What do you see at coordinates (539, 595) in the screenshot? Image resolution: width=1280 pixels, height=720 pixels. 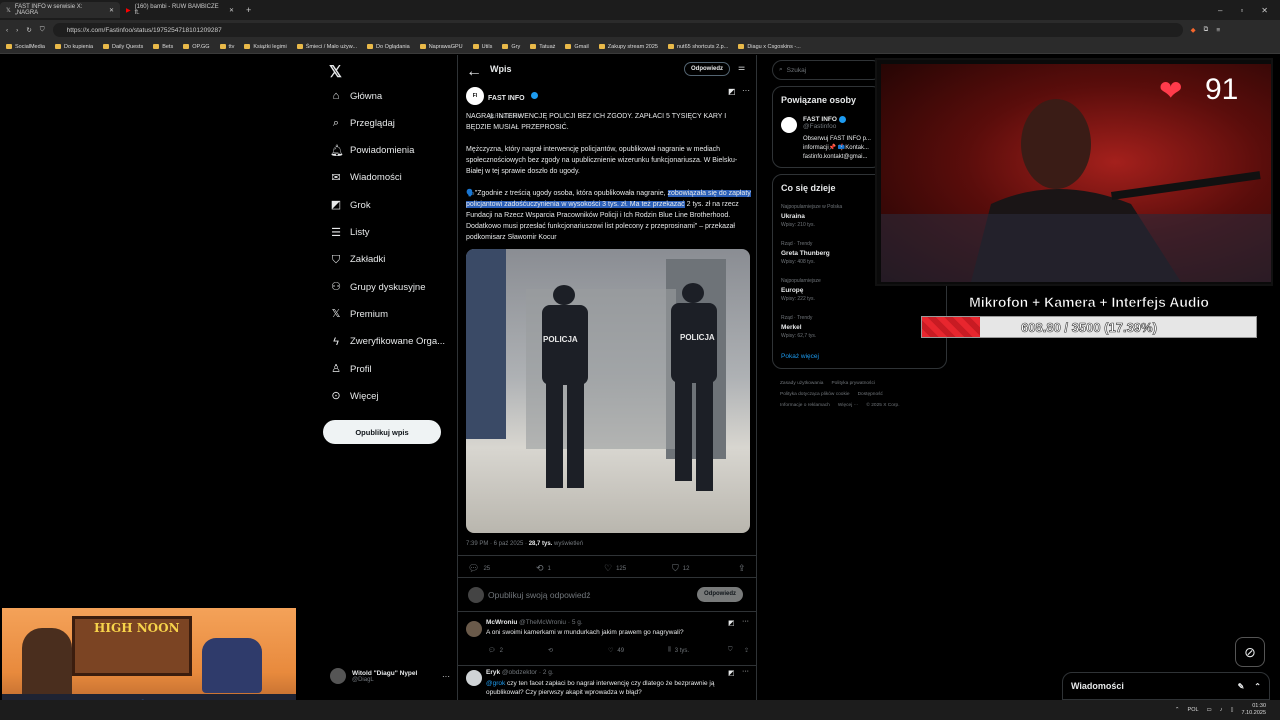 I see `reply-compose-input: Opublikuj swoją odpowiedź` at bounding box center [539, 595].